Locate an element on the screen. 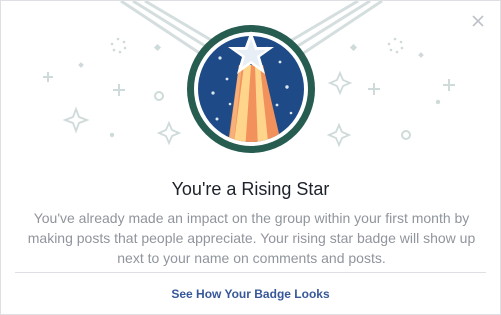  see-badge-link: See How Your Badge Looks is located at coordinates (250, 294).